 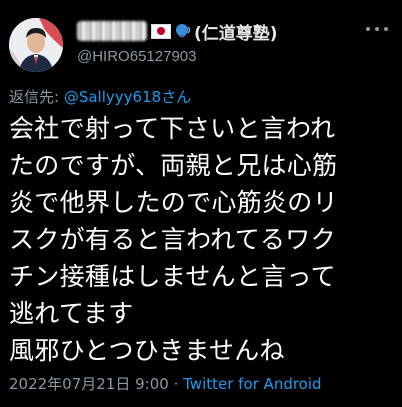 I want to click on tweet-text-line: 風邪ひとつひきませんね, so click(x=147, y=350).